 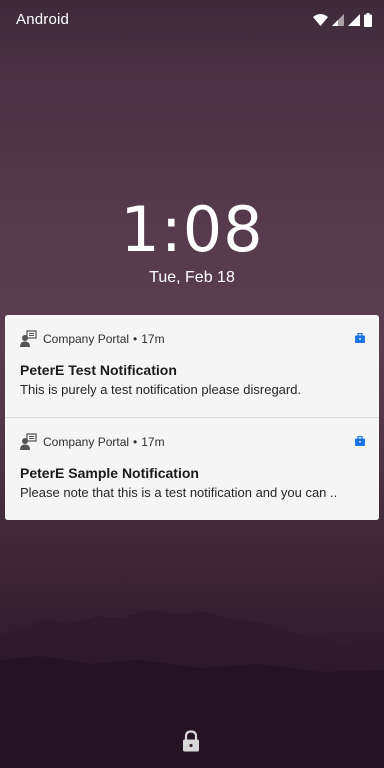 What do you see at coordinates (368, 20) in the screenshot?
I see `battery-icon` at bounding box center [368, 20].